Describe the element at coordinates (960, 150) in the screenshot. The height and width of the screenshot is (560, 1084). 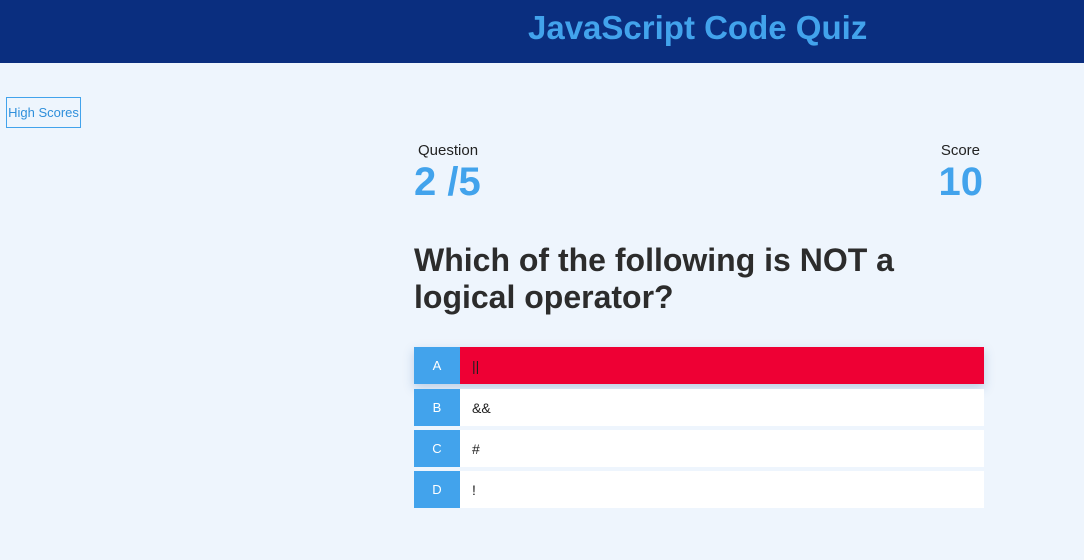
I see `score-label: Score` at that location.